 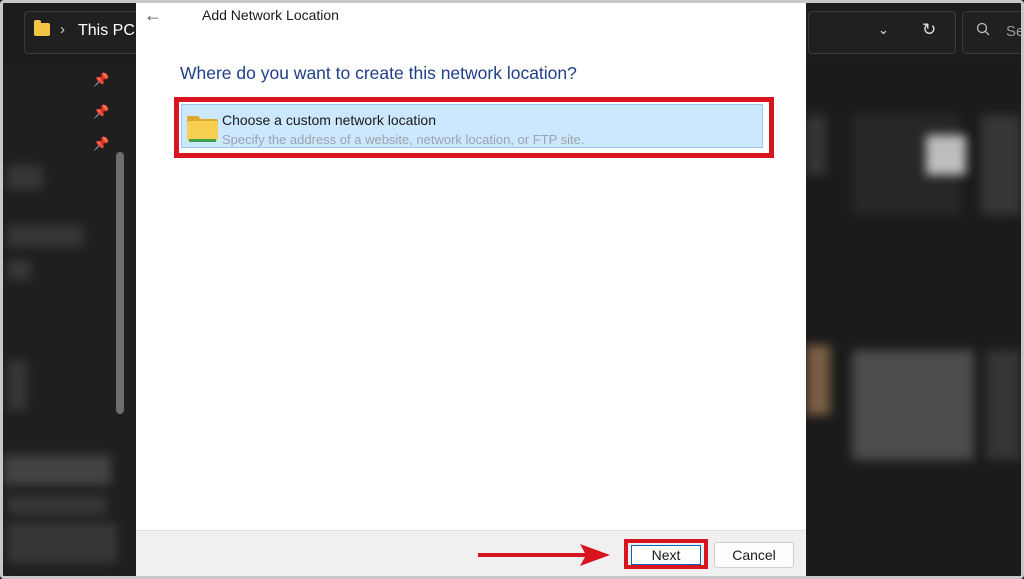 I want to click on dialog-footer: Next Cancel, so click(x=471, y=553).